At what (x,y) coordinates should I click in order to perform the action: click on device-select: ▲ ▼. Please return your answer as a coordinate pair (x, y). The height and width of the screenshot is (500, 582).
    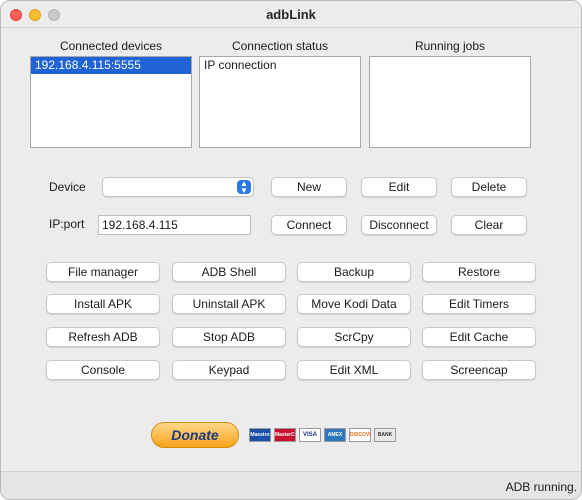
    Looking at the image, I should click on (178, 187).